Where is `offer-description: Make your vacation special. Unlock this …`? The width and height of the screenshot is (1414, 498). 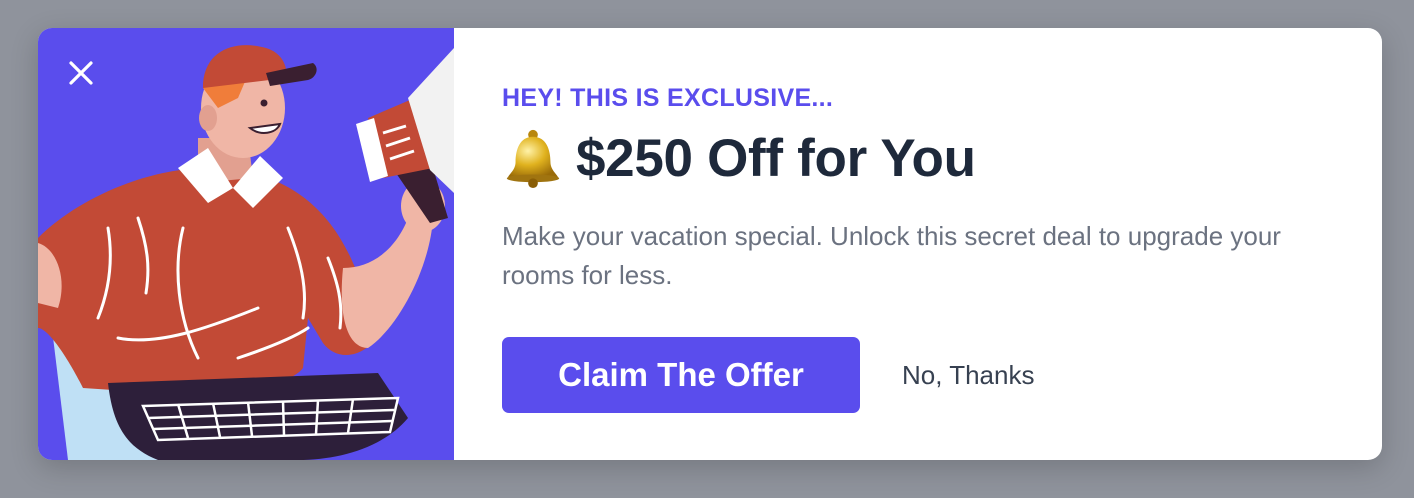
offer-description: Make your vacation special. Unlock this … is located at coordinates (891, 255).